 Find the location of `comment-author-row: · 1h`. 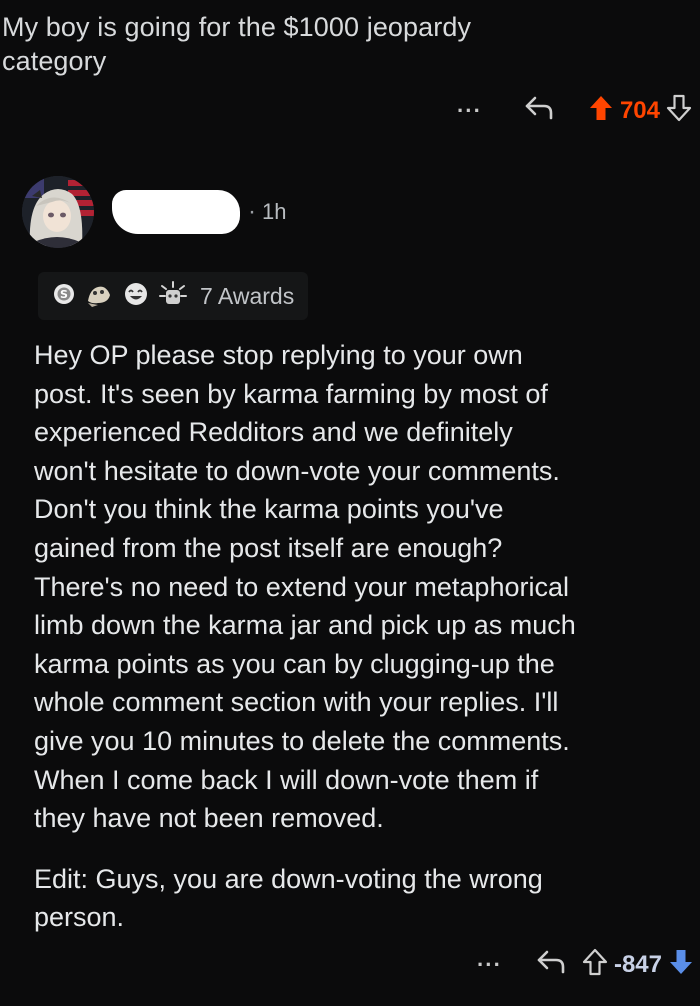

comment-author-row: · 1h is located at coordinates (154, 212).